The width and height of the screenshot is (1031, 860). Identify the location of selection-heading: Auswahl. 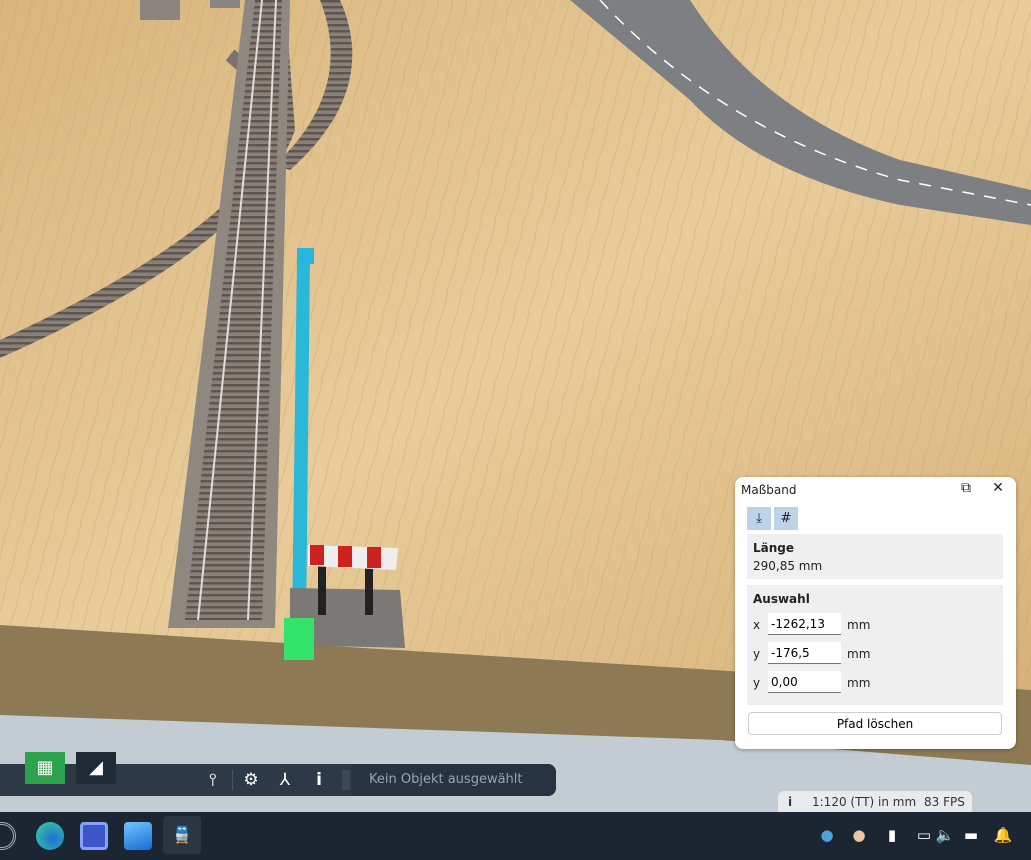
(781, 599).